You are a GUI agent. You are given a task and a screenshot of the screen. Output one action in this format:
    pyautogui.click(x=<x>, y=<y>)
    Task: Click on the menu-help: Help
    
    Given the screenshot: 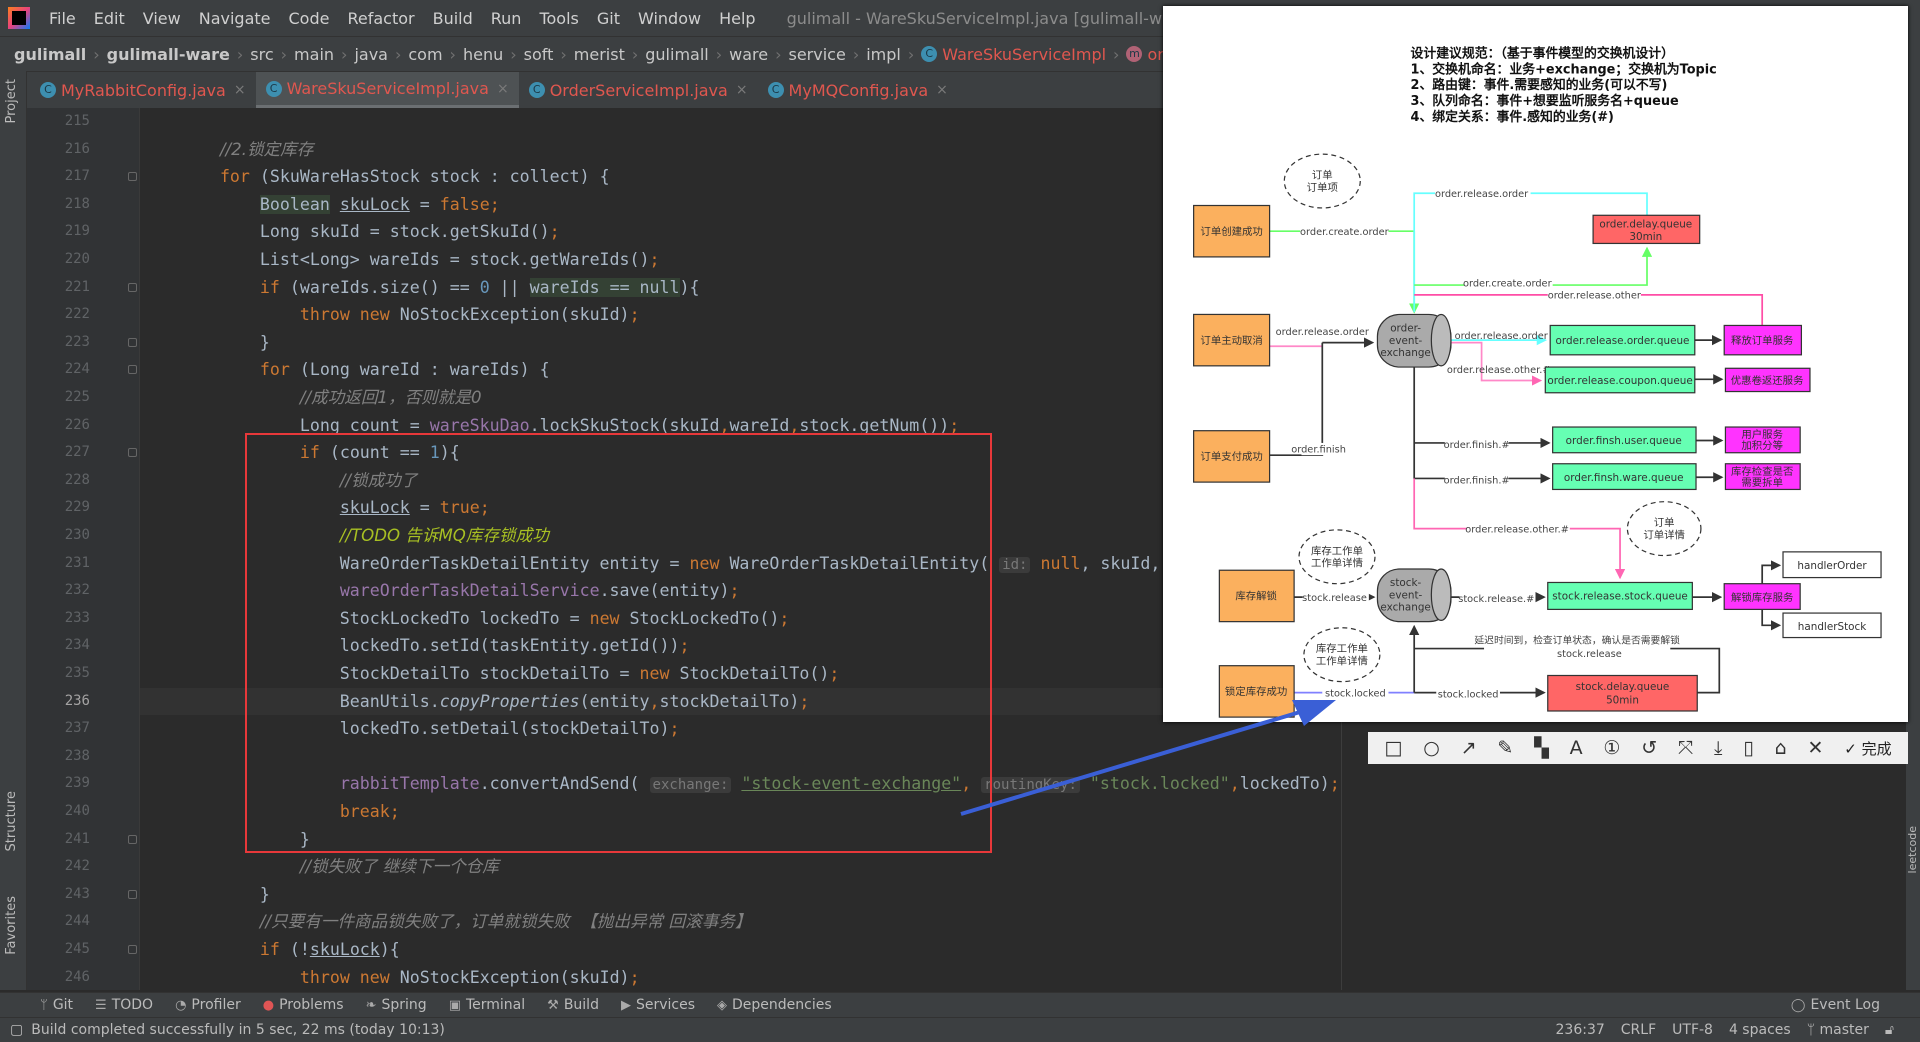 What is the action you would take?
    pyautogui.click(x=737, y=18)
    